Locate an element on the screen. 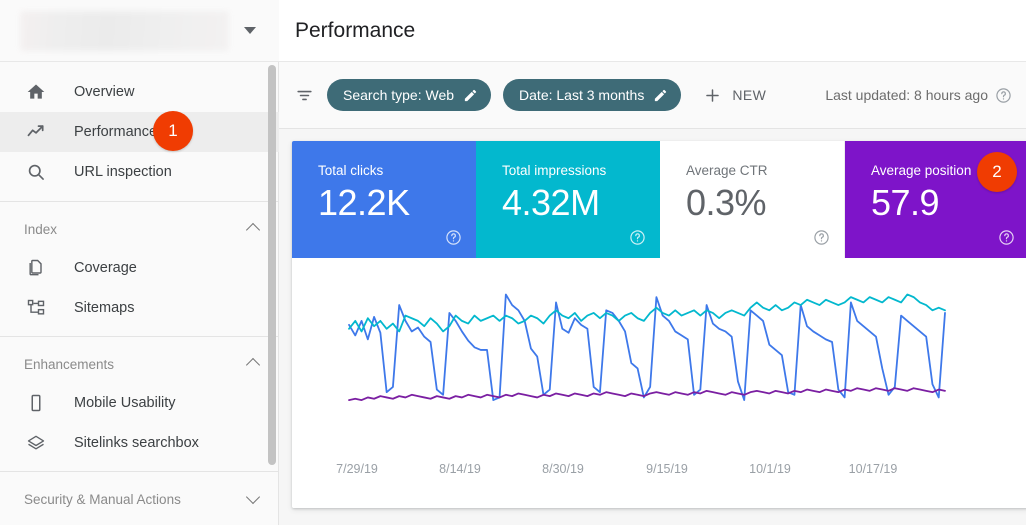  sidebar-section-header-security: Security & Manual Actions is located at coordinates (139, 499).